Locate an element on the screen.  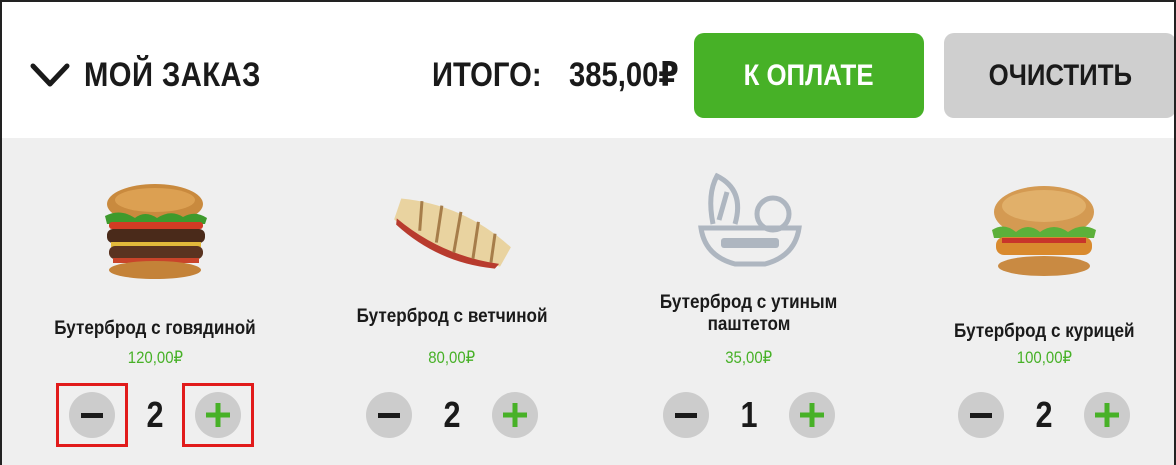
item-name: Бутерброд с утиным паштетом is located at coordinates (749, 313).